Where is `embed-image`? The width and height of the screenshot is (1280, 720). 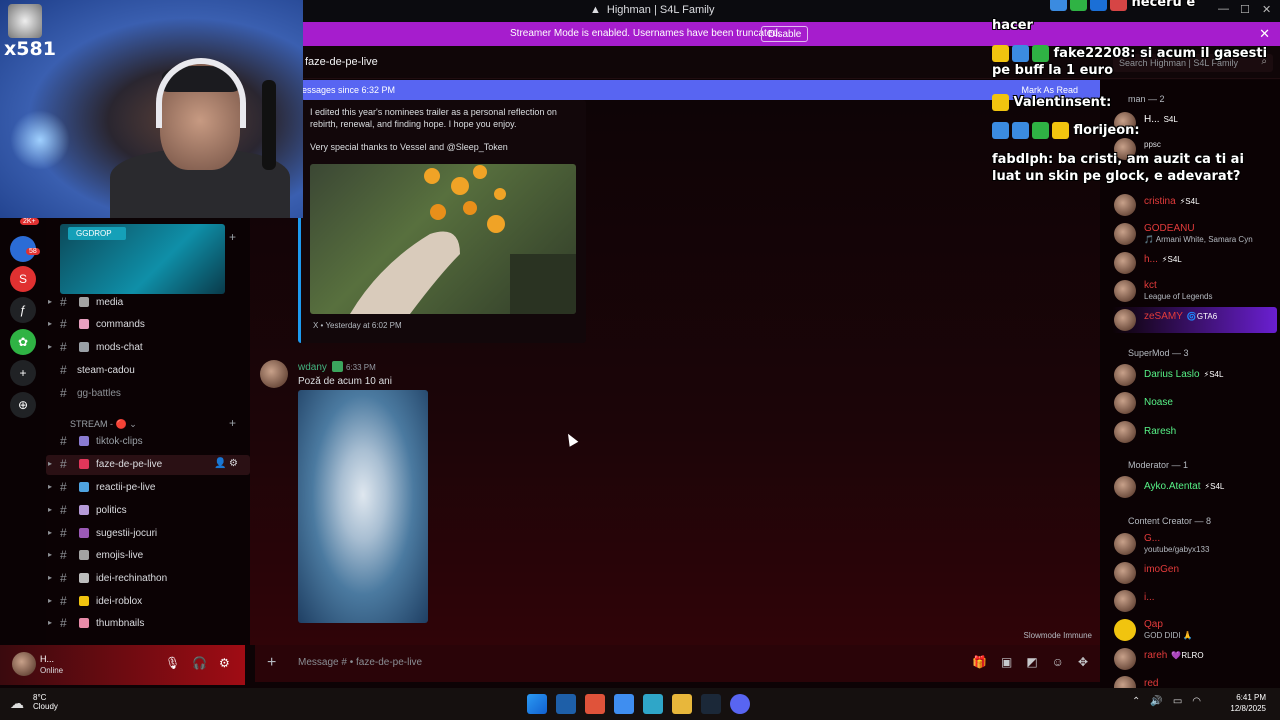
embed-image is located at coordinates (443, 239).